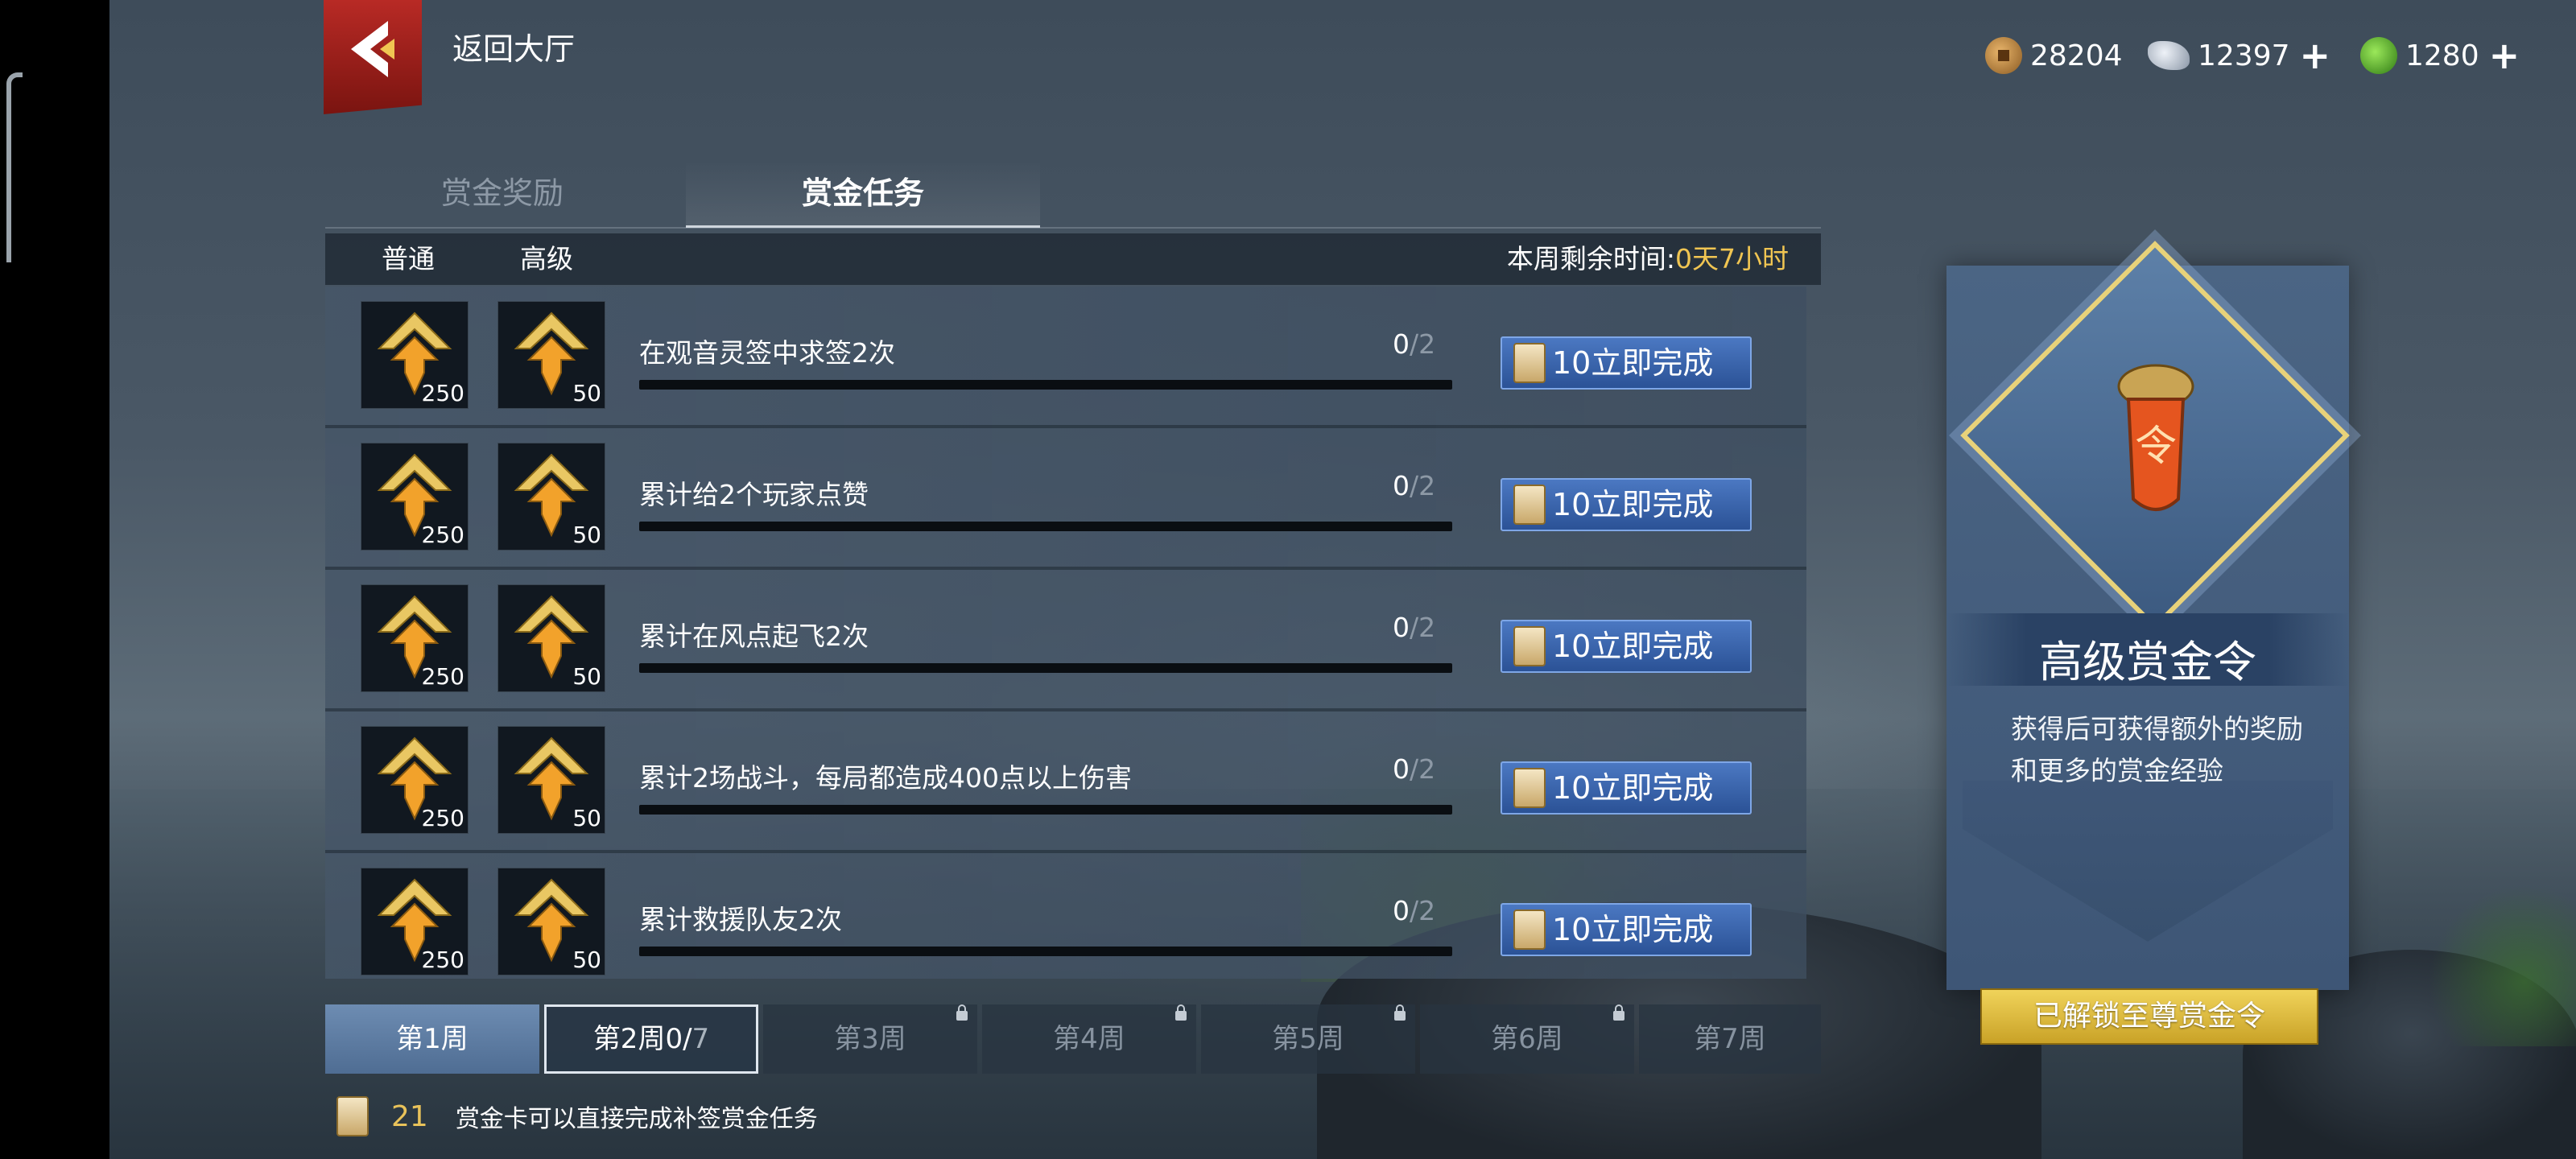  I want to click on week-tab-4: 第4周, so click(1089, 1039).